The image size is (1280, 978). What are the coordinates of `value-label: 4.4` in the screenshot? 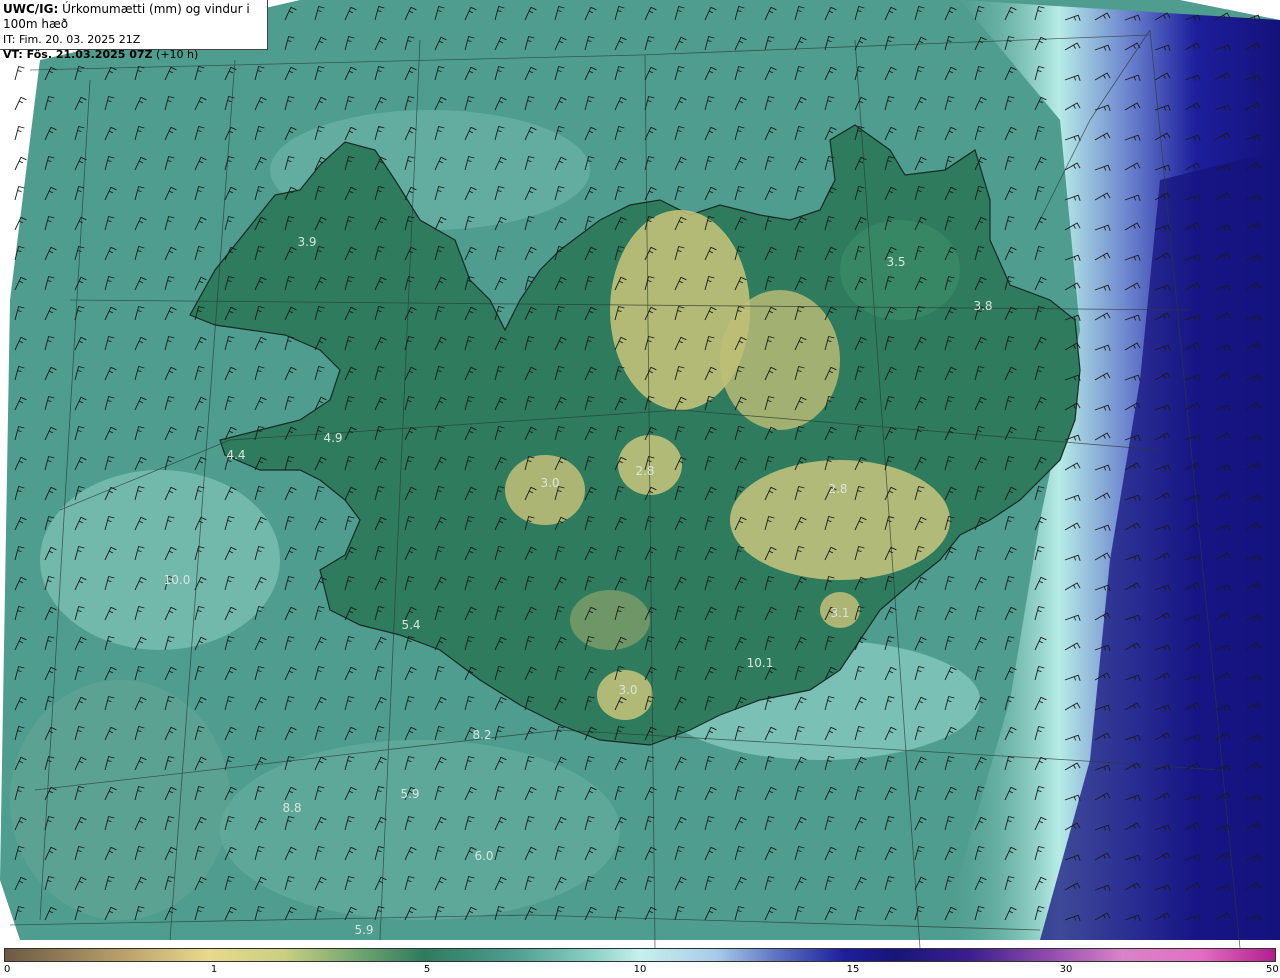 It's located at (236, 455).